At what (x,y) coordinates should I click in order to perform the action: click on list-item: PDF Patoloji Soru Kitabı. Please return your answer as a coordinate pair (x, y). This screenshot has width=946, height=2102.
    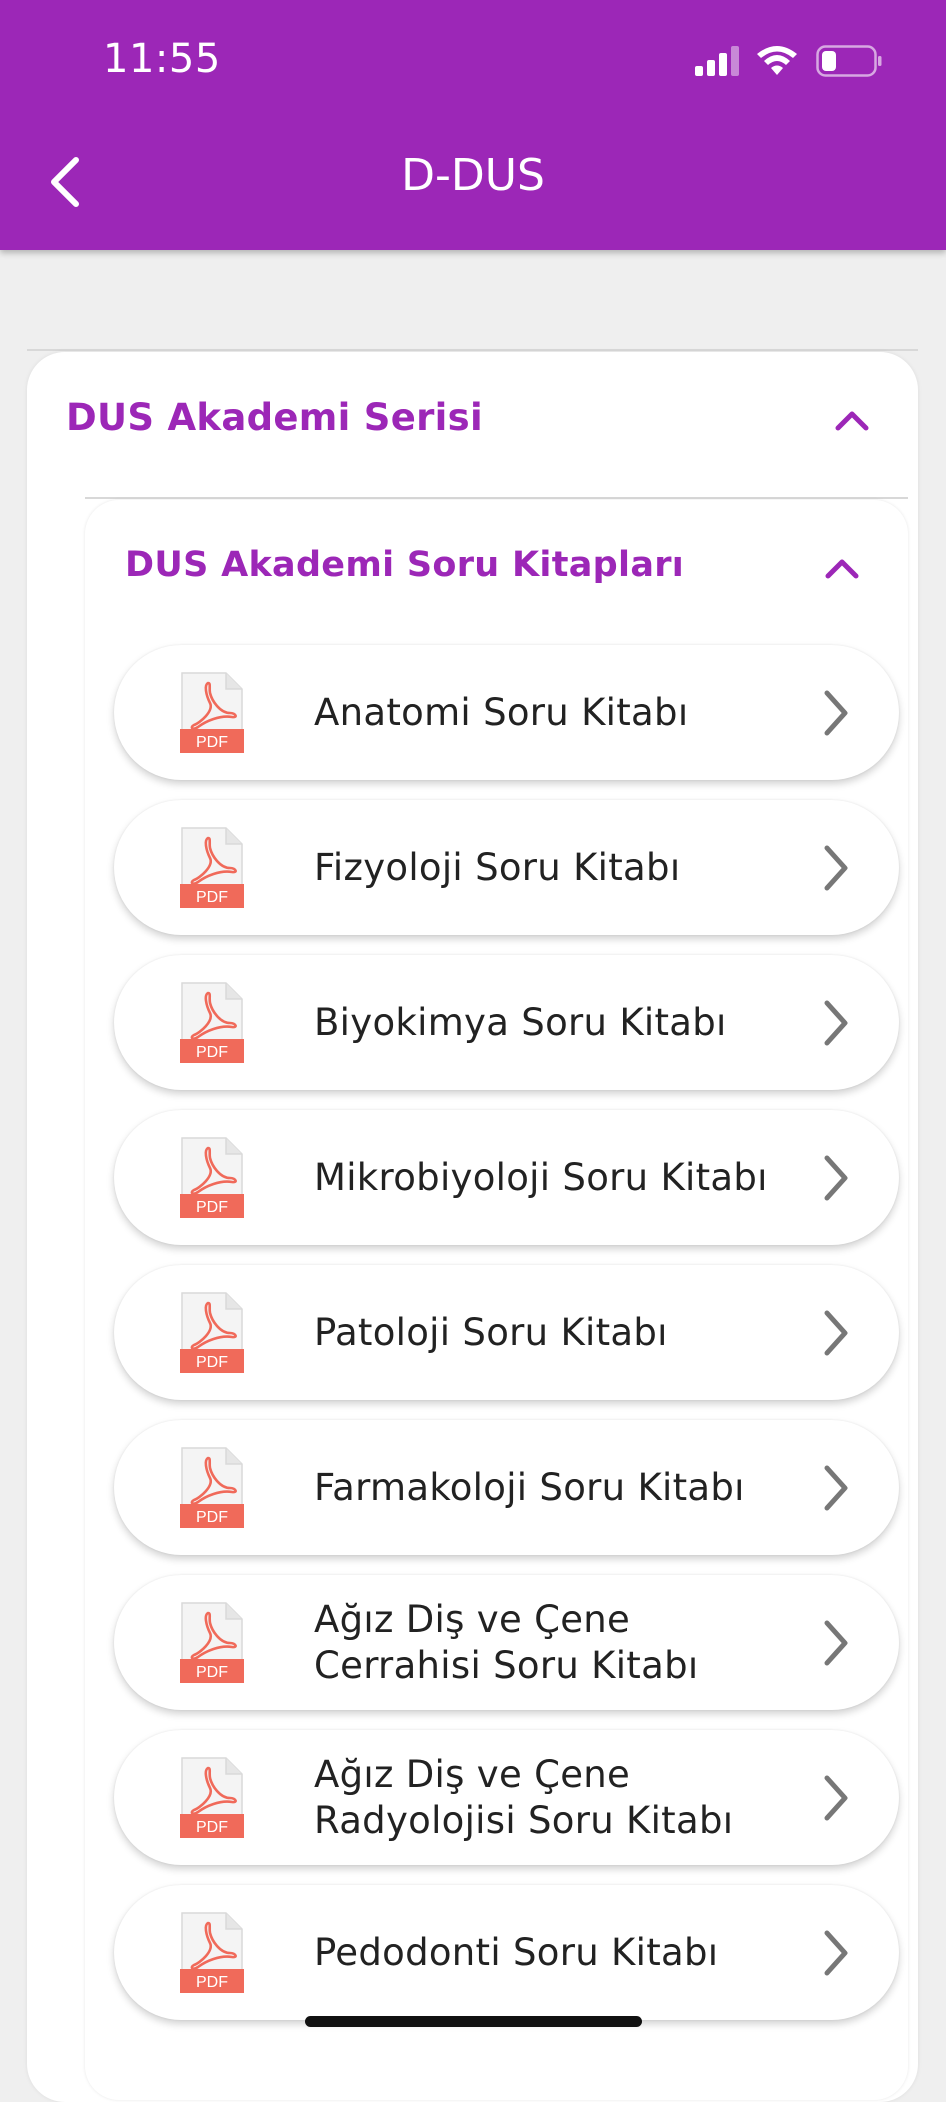
    Looking at the image, I should click on (506, 1332).